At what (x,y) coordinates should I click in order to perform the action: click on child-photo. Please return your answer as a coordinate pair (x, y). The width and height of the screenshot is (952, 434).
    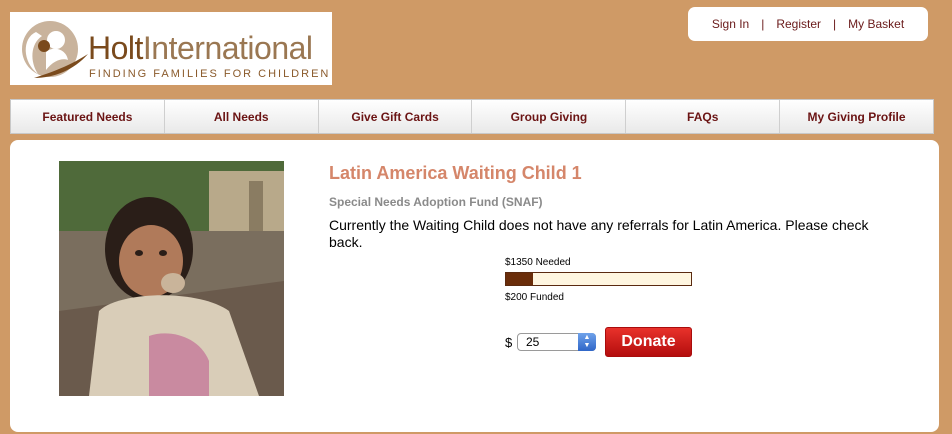
    Looking at the image, I should click on (171, 278).